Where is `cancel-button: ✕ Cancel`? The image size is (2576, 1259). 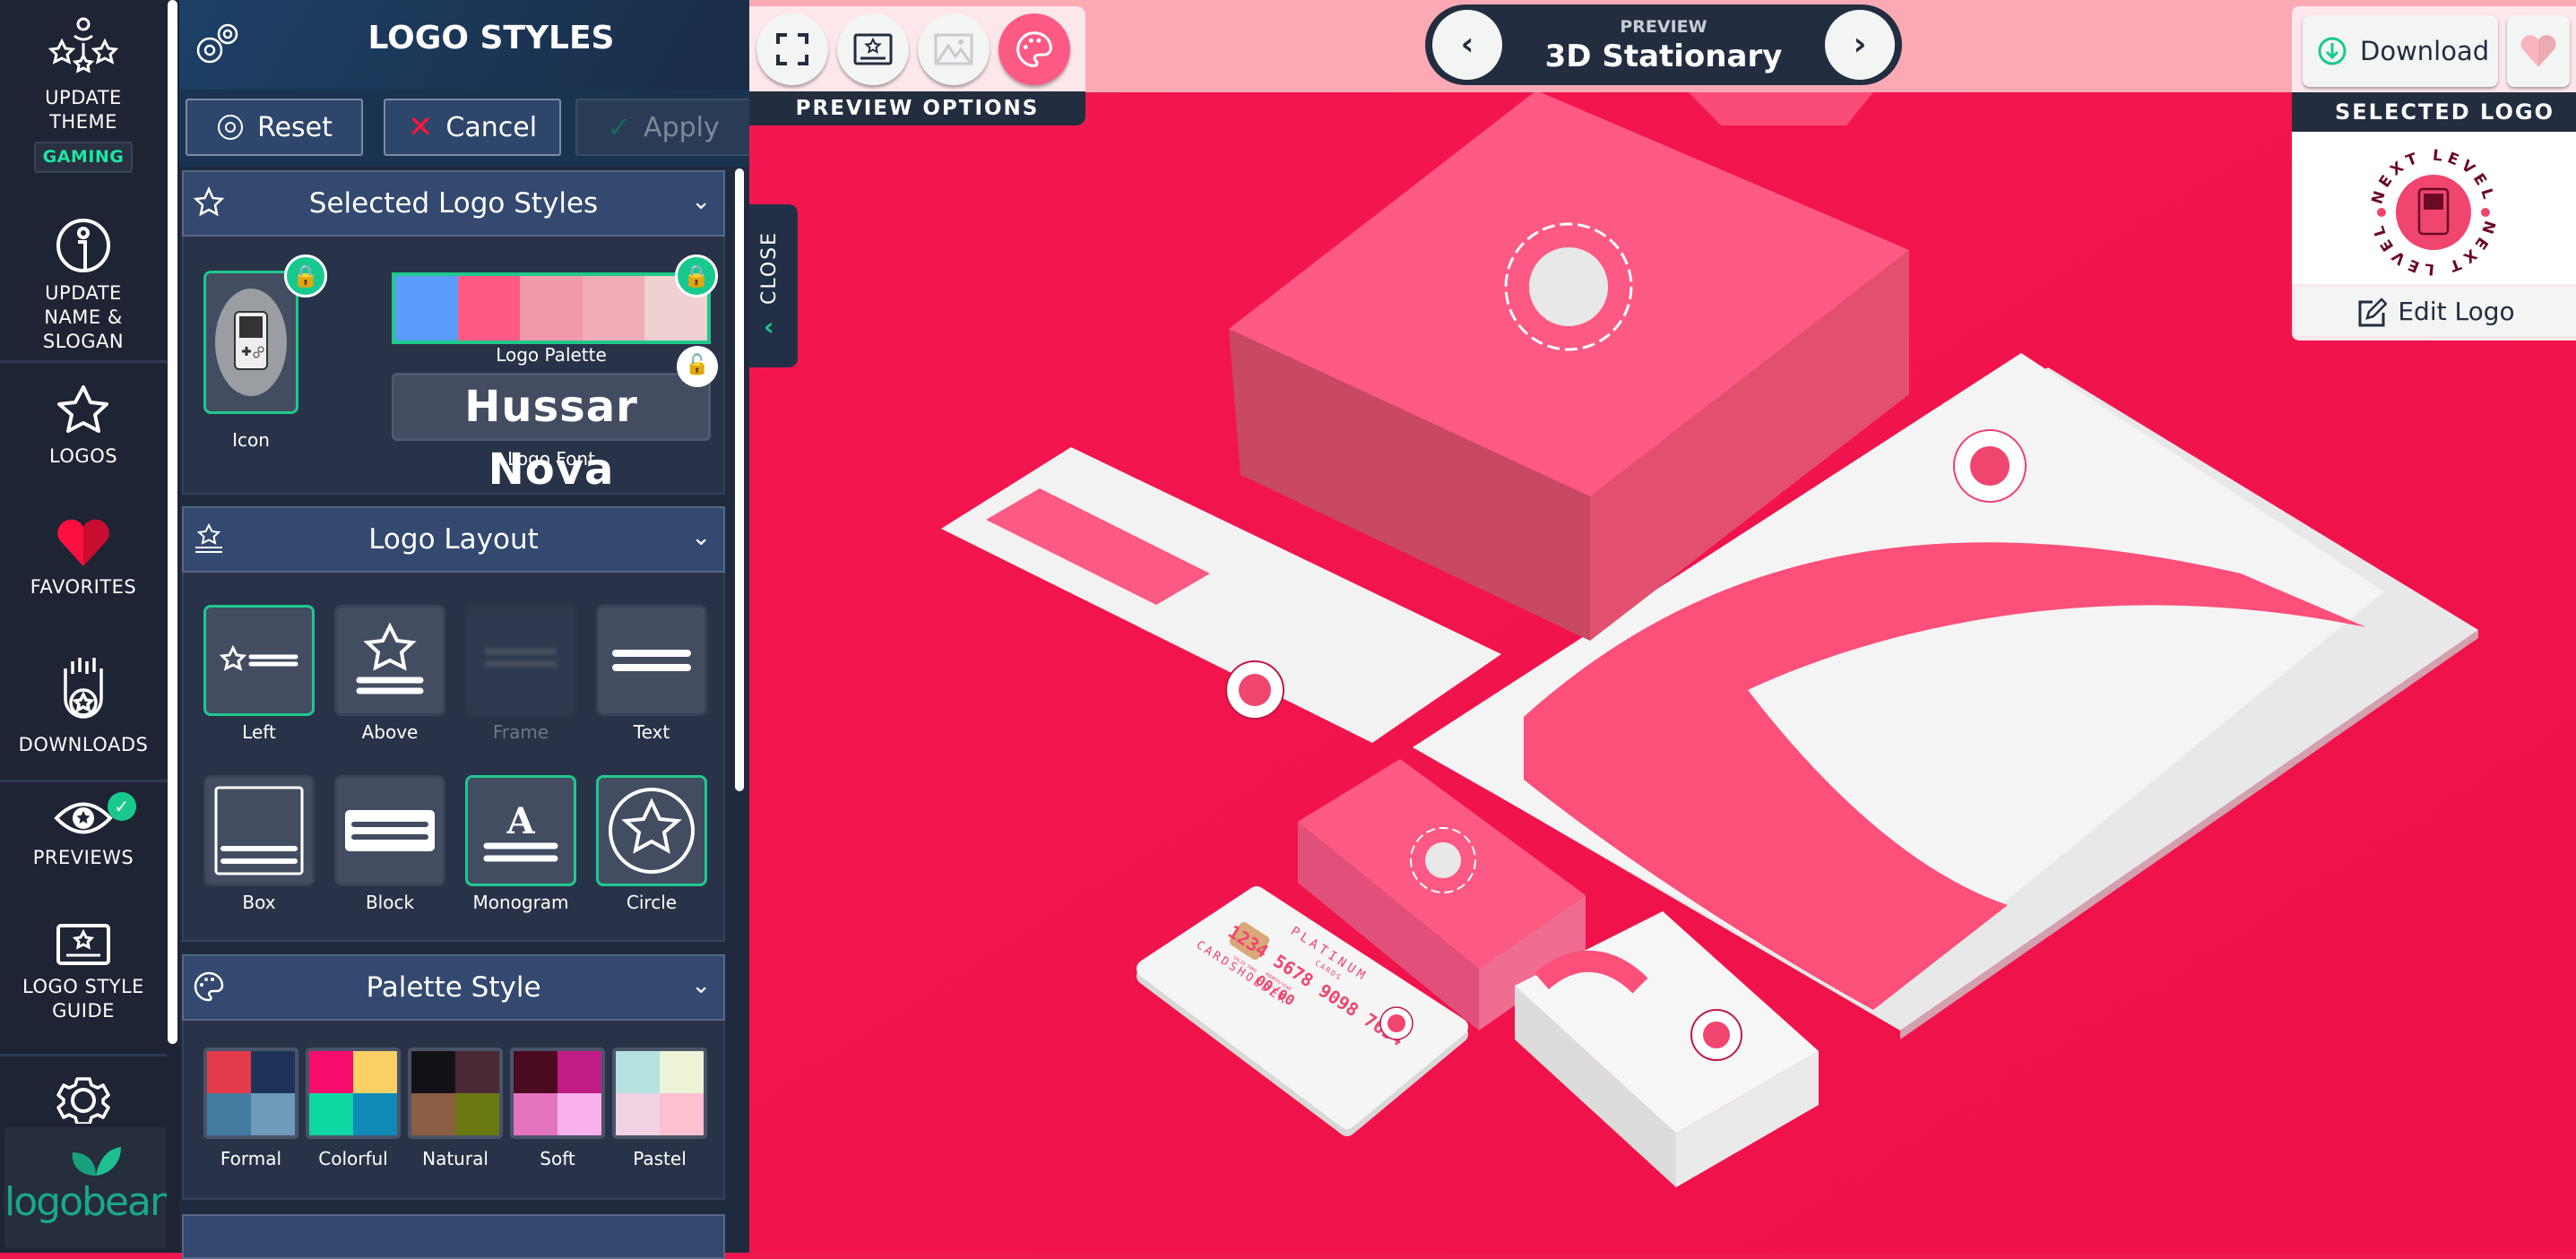
cancel-button: ✕ Cancel is located at coordinates (472, 127).